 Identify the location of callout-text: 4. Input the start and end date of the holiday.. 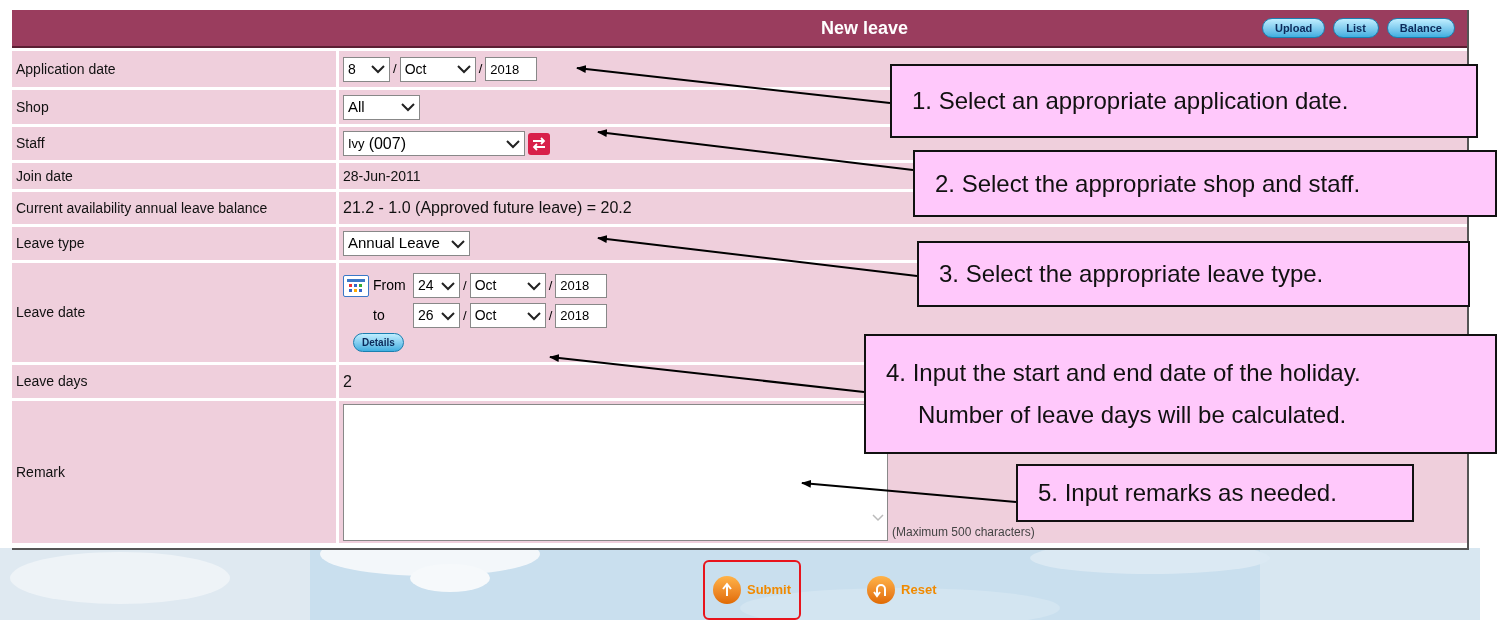
(1124, 373).